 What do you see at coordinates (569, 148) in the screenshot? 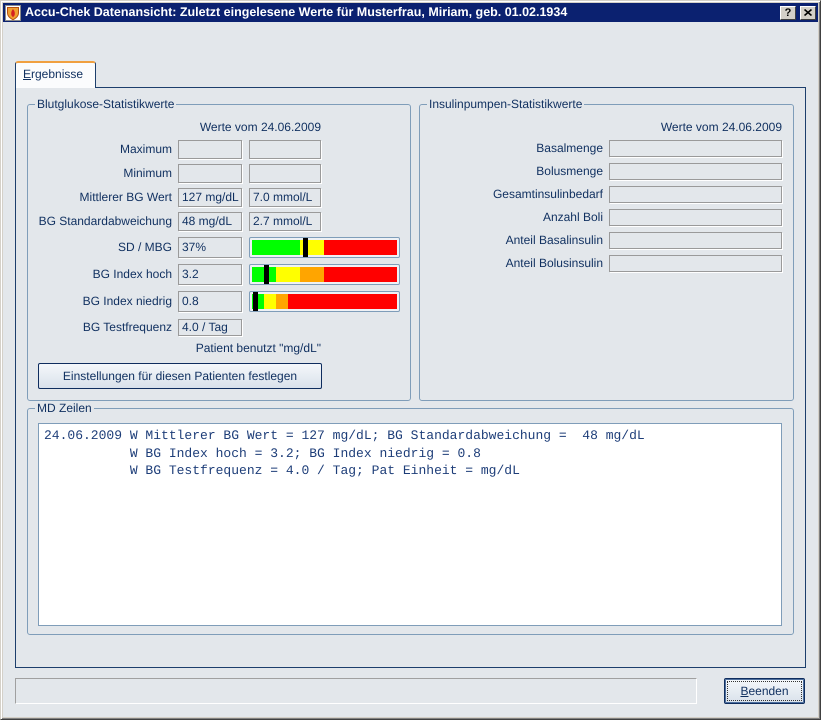
I see `field-label: Basalmenge` at bounding box center [569, 148].